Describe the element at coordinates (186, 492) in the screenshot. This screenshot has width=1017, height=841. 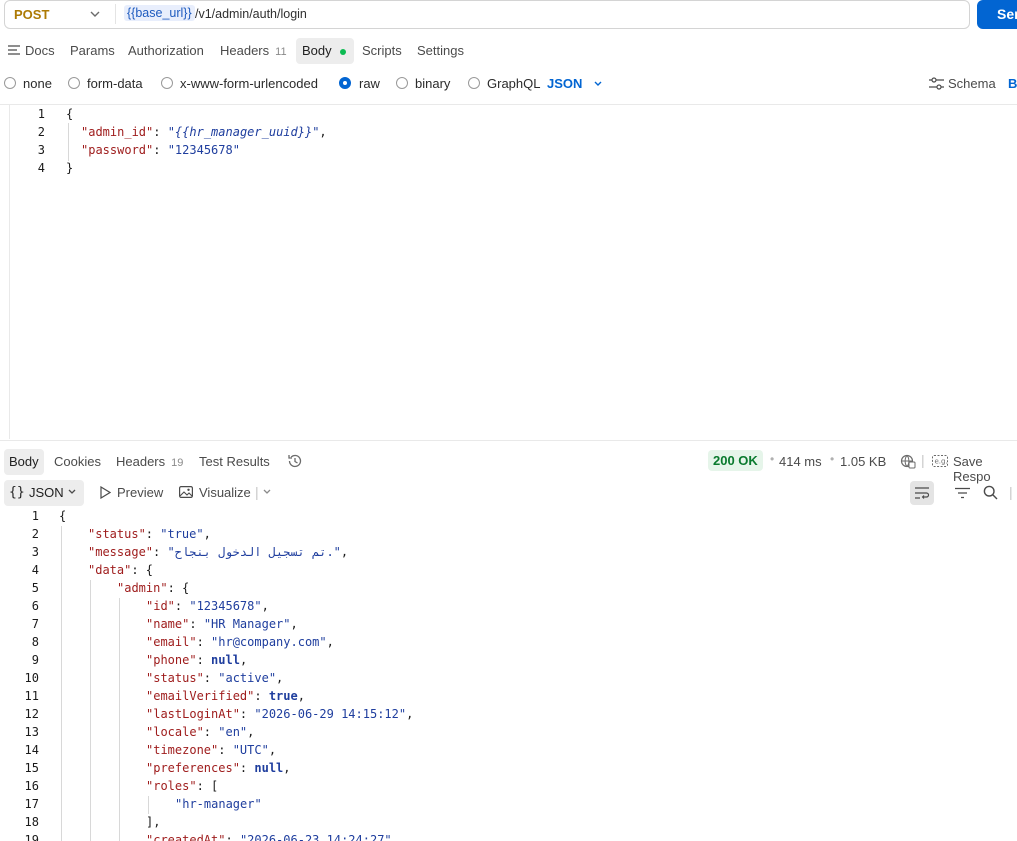
I see `image-icon` at that location.